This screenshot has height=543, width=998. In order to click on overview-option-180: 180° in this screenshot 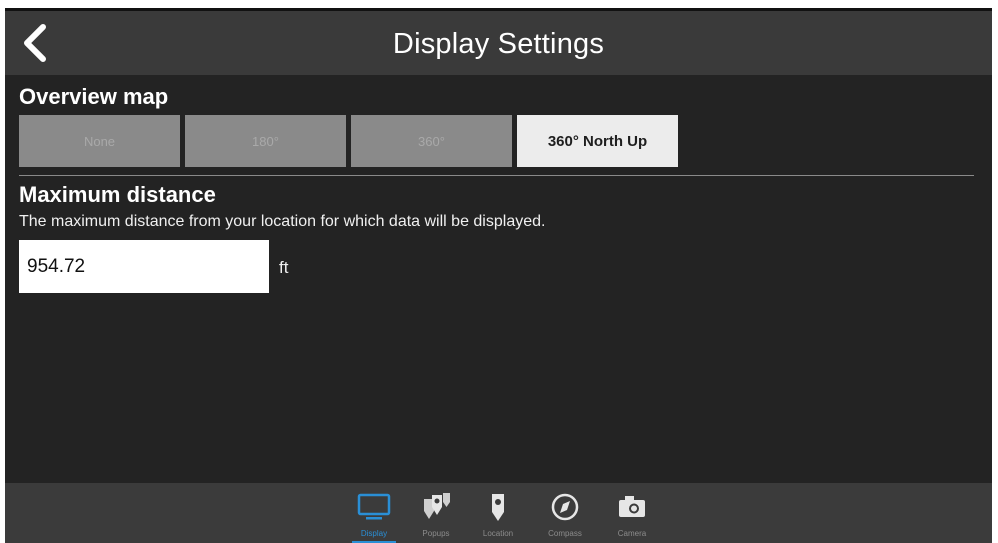, I will do `click(265, 141)`.